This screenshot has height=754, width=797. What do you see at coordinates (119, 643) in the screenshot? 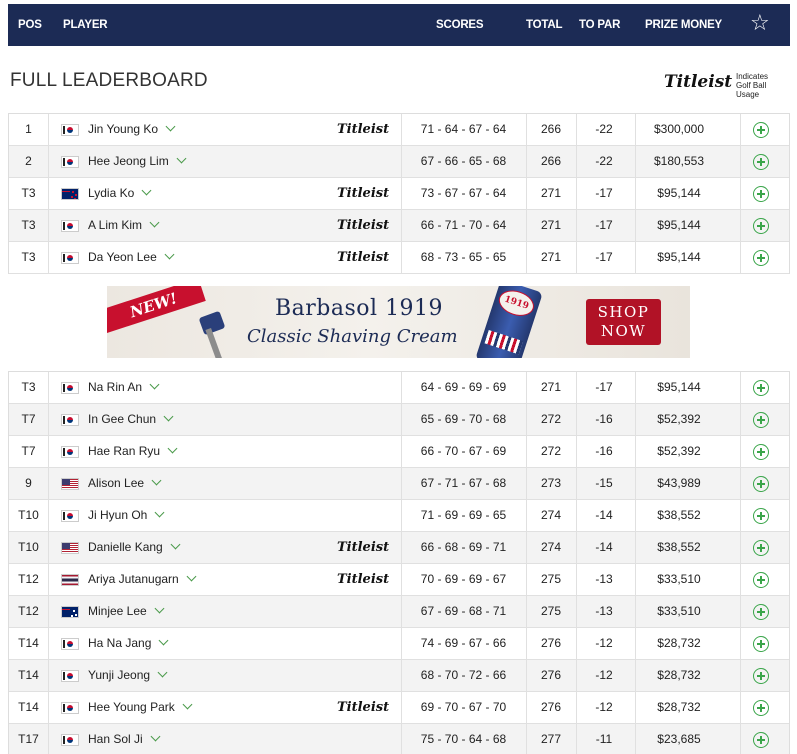
I see `player-name: Ha Na Jang` at bounding box center [119, 643].